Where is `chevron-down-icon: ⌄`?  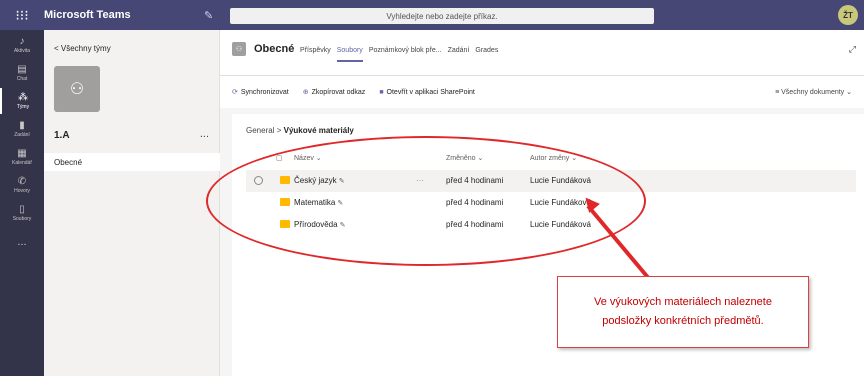
chevron-down-icon: ⌄ is located at coordinates (848, 92).